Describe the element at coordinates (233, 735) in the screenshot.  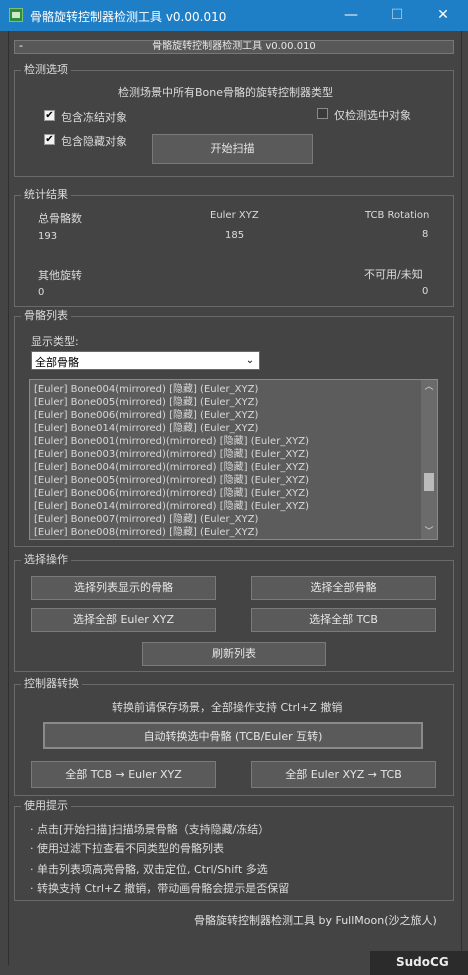
I see `auto-convert-button: 自动转换选中骨骼 (TCB/Euler 互转)` at that location.